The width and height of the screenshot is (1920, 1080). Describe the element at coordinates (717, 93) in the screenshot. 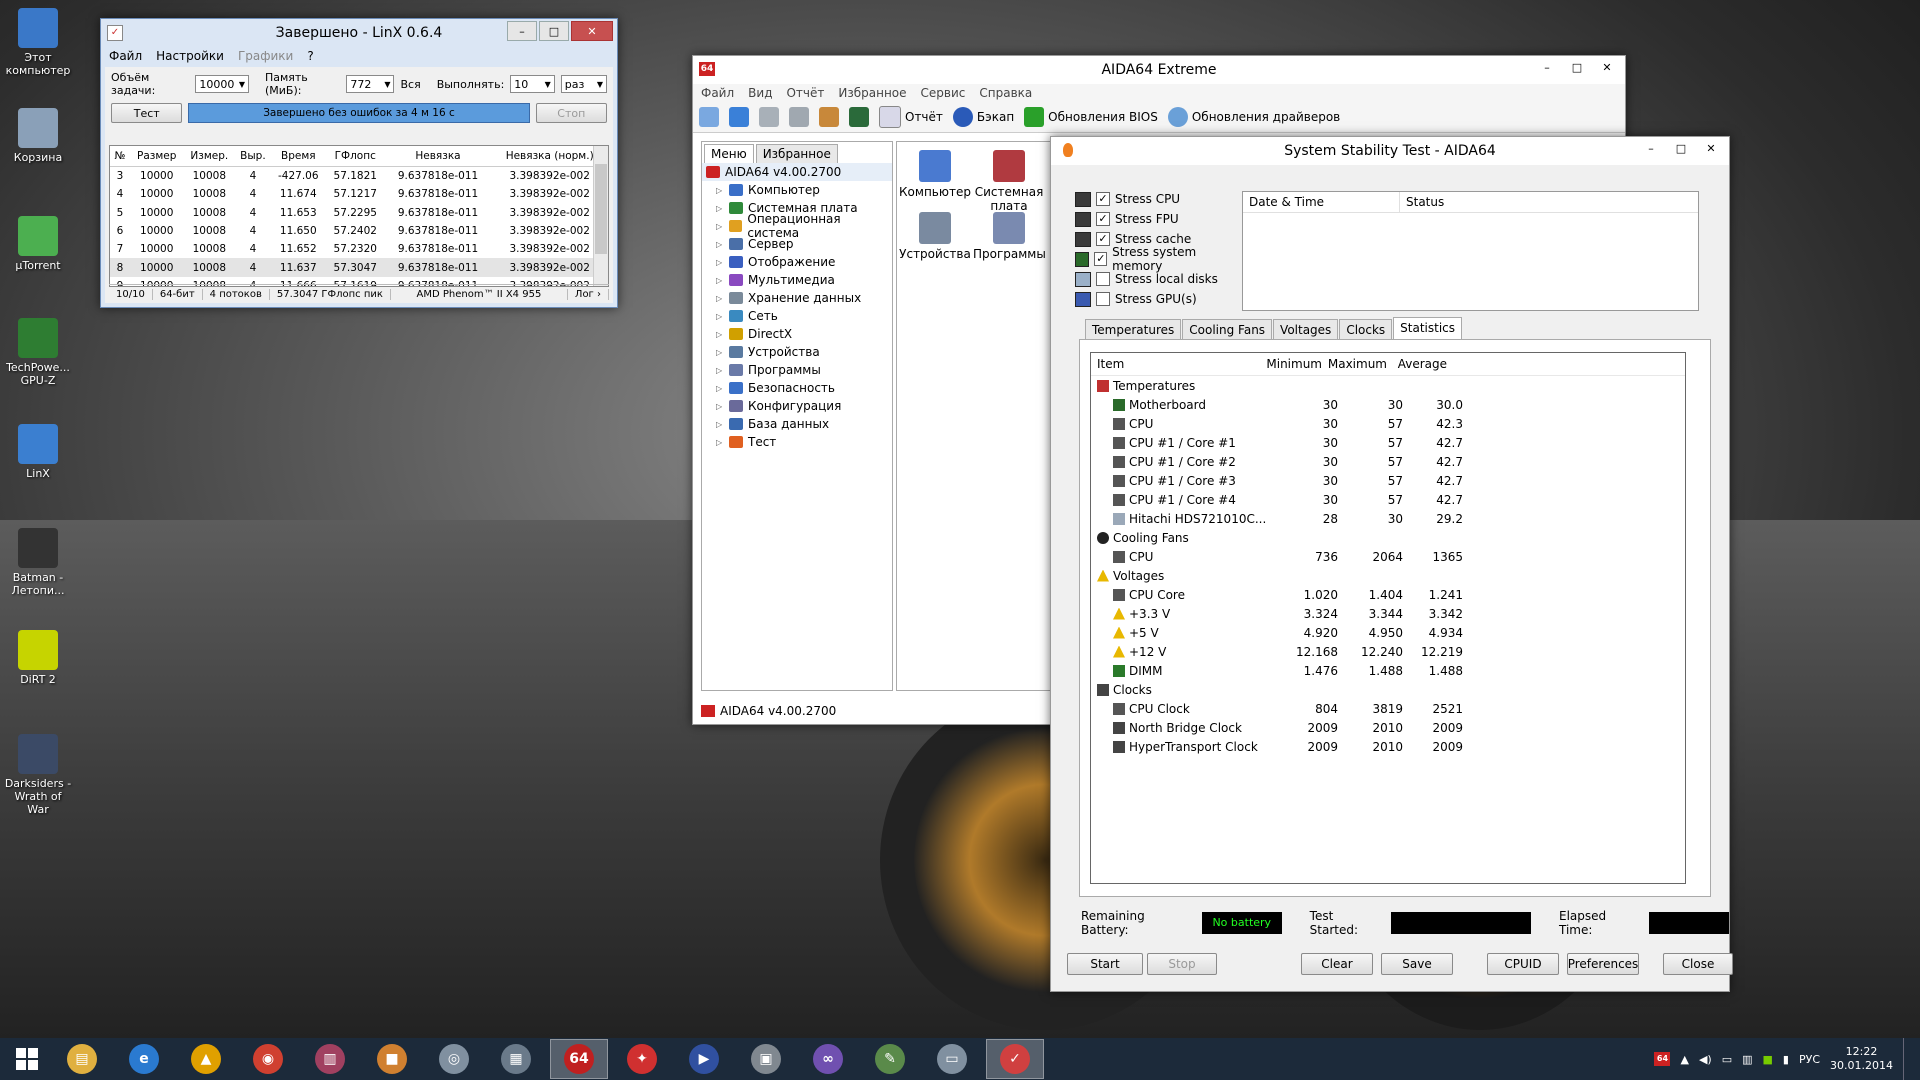

I see `menu-item: Файл` at that location.